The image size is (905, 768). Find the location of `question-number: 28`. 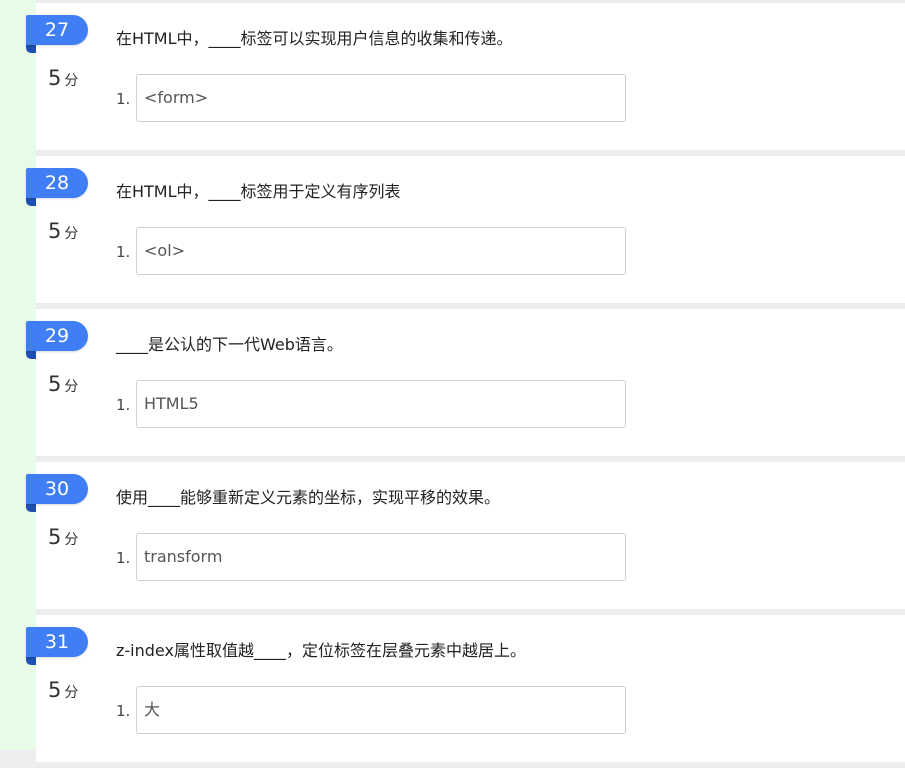

question-number: 28 is located at coordinates (57, 183).